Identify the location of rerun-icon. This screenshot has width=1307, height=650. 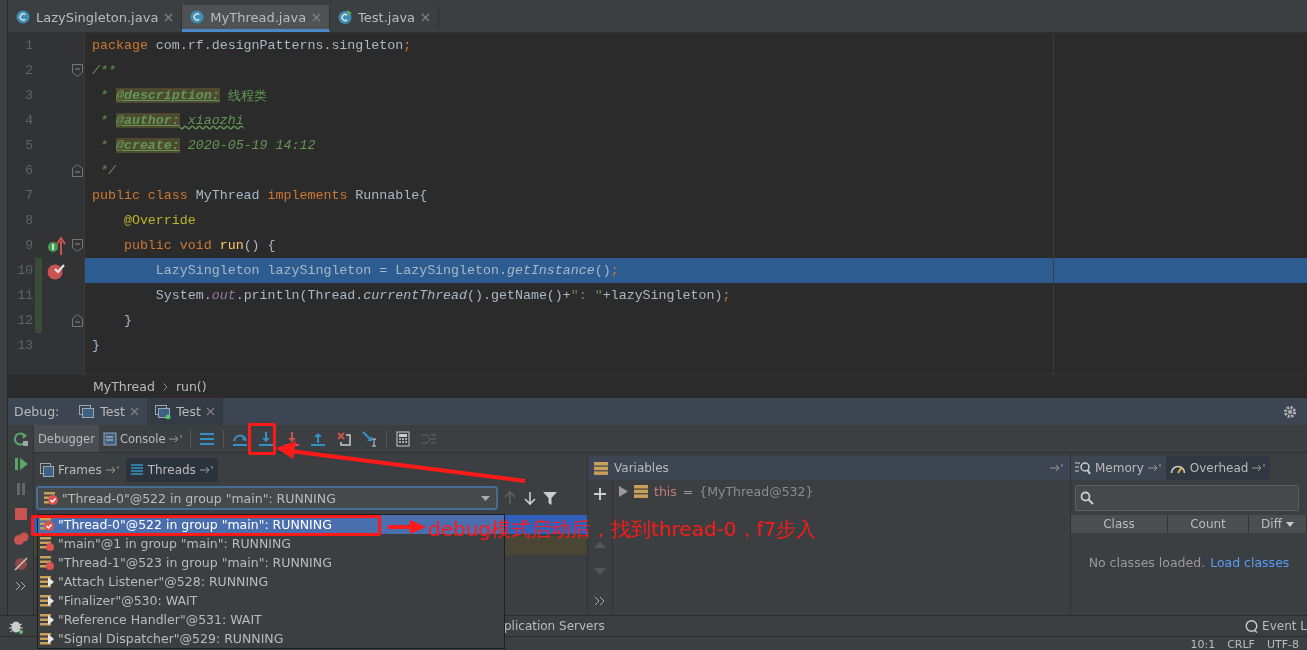
(20, 439).